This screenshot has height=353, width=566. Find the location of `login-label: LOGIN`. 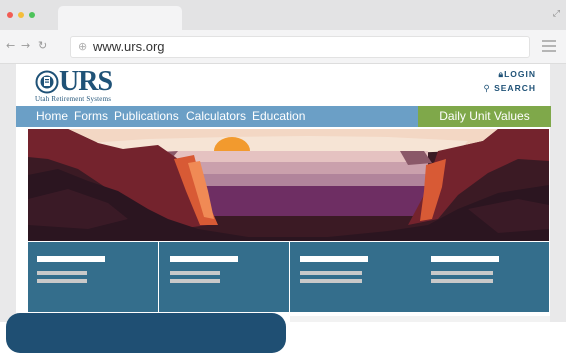

login-label: LOGIN is located at coordinates (520, 74).